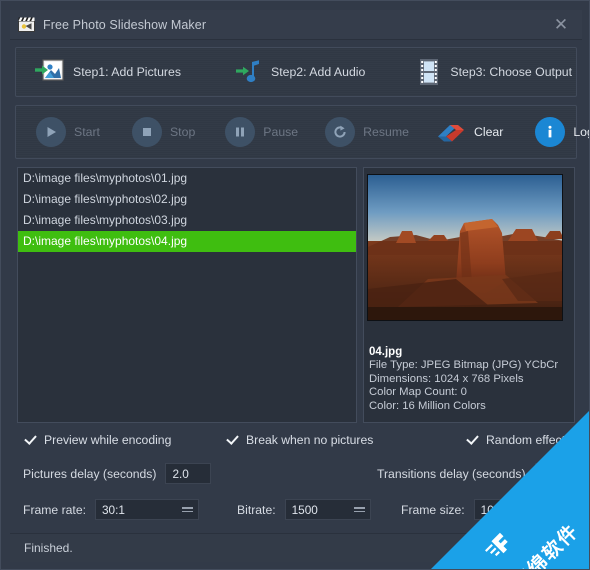 The image size is (590, 570). Describe the element at coordinates (125, 24) in the screenshot. I see `window-title: Free Photo Slideshow Maker` at that location.